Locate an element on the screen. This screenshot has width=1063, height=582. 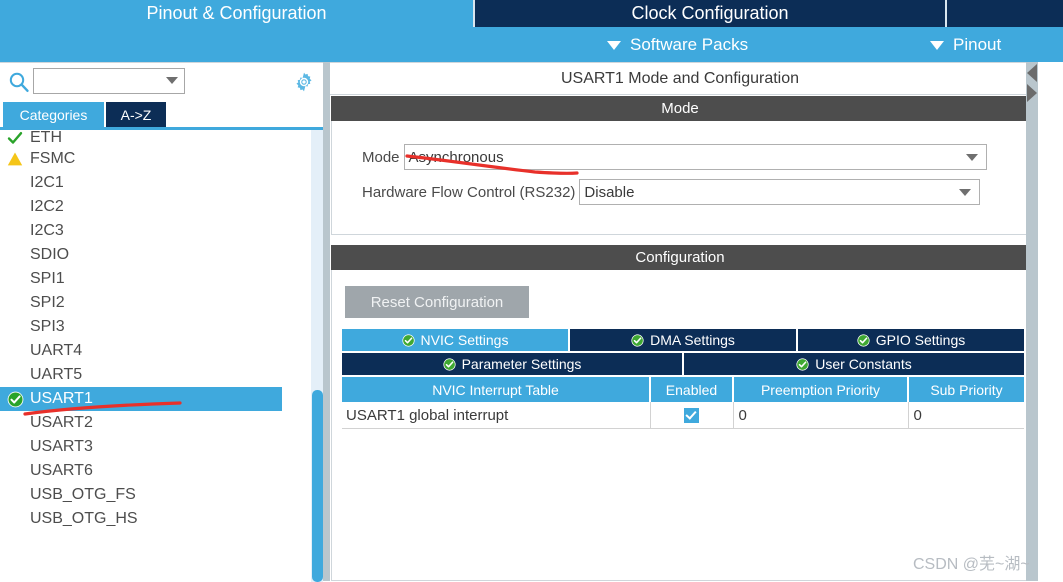
right-margin is located at coordinates (1050, 321).